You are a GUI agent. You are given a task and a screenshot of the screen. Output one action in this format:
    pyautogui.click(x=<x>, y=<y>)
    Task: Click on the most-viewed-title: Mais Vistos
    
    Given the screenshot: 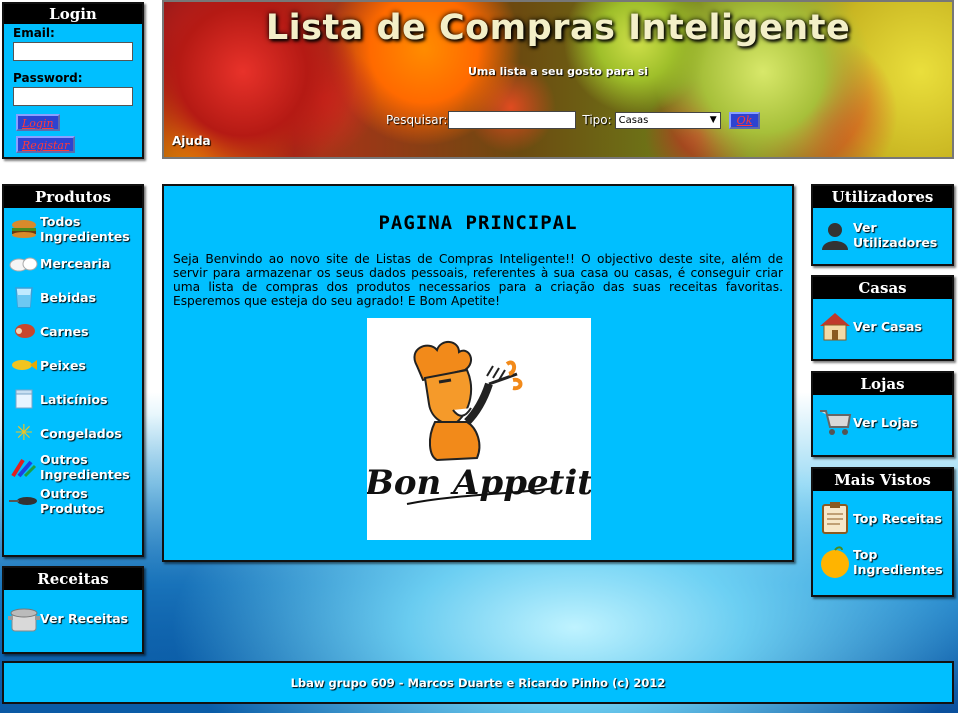 What is the action you would take?
    pyautogui.click(x=882, y=480)
    